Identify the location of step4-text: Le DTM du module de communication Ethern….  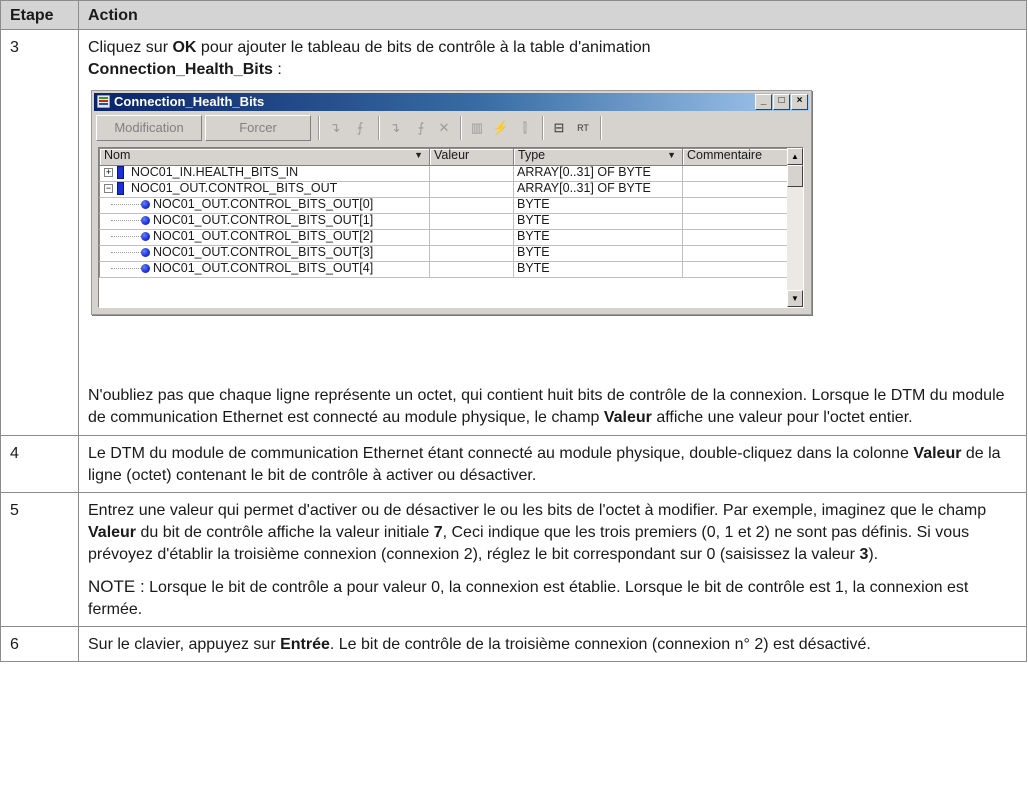
(552, 465).